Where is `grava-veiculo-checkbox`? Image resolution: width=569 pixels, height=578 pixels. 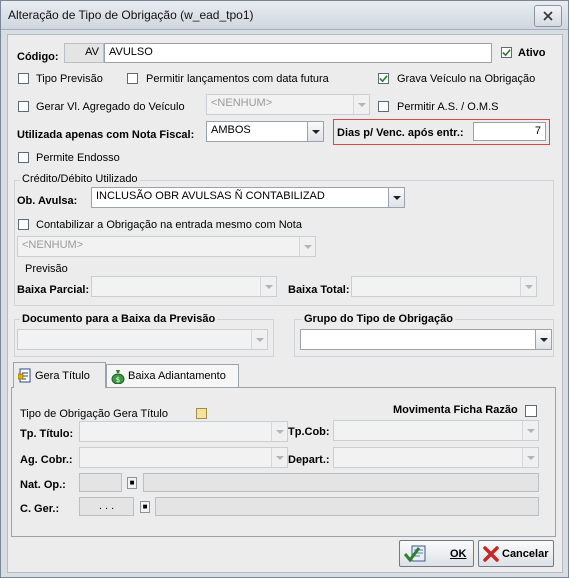
grava-veiculo-checkbox is located at coordinates (383, 78).